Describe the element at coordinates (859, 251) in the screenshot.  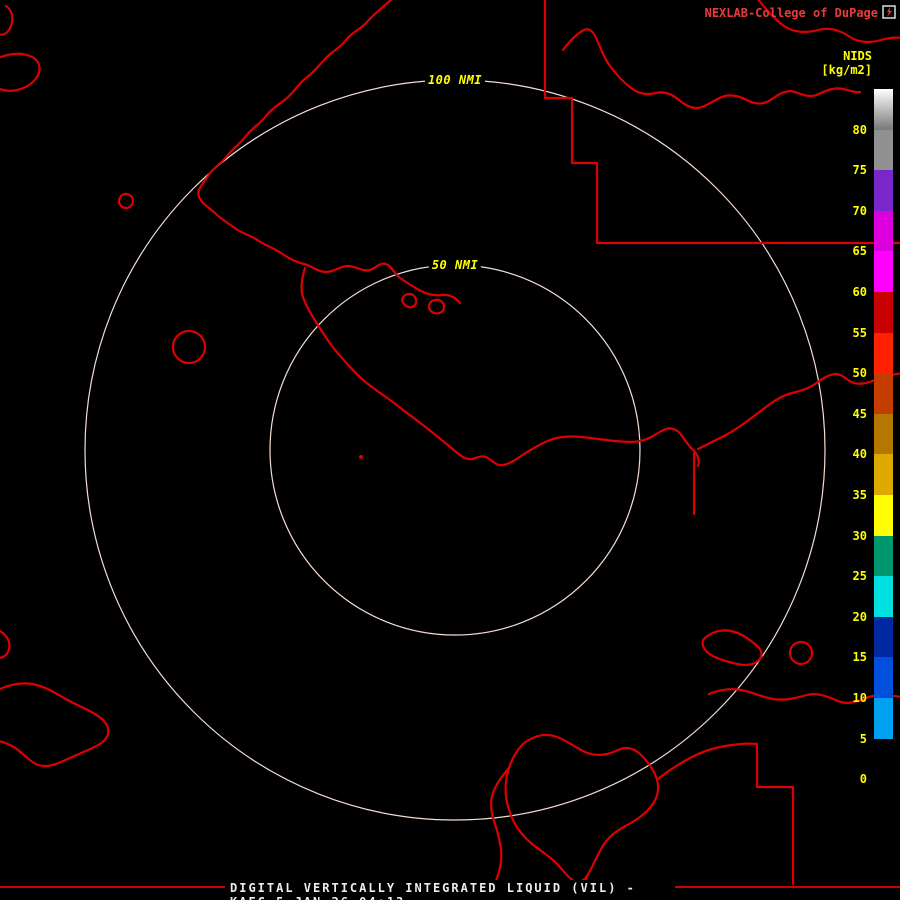
I see `colorbar-tick-label: 65` at that location.